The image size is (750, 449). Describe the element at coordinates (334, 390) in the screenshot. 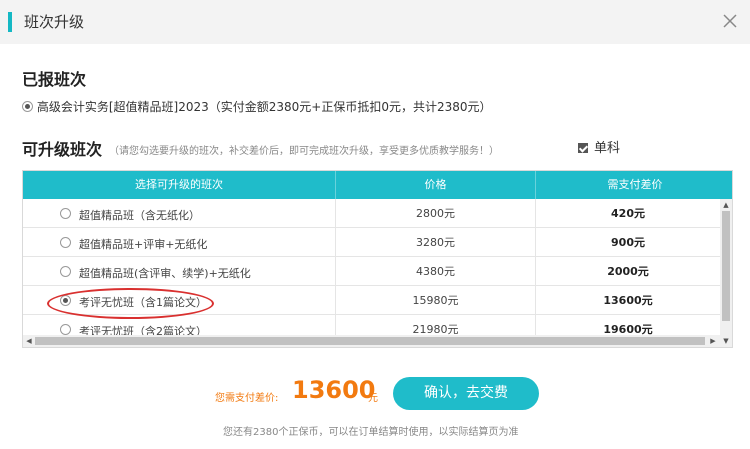

I see `pay-amount: 13600` at that location.